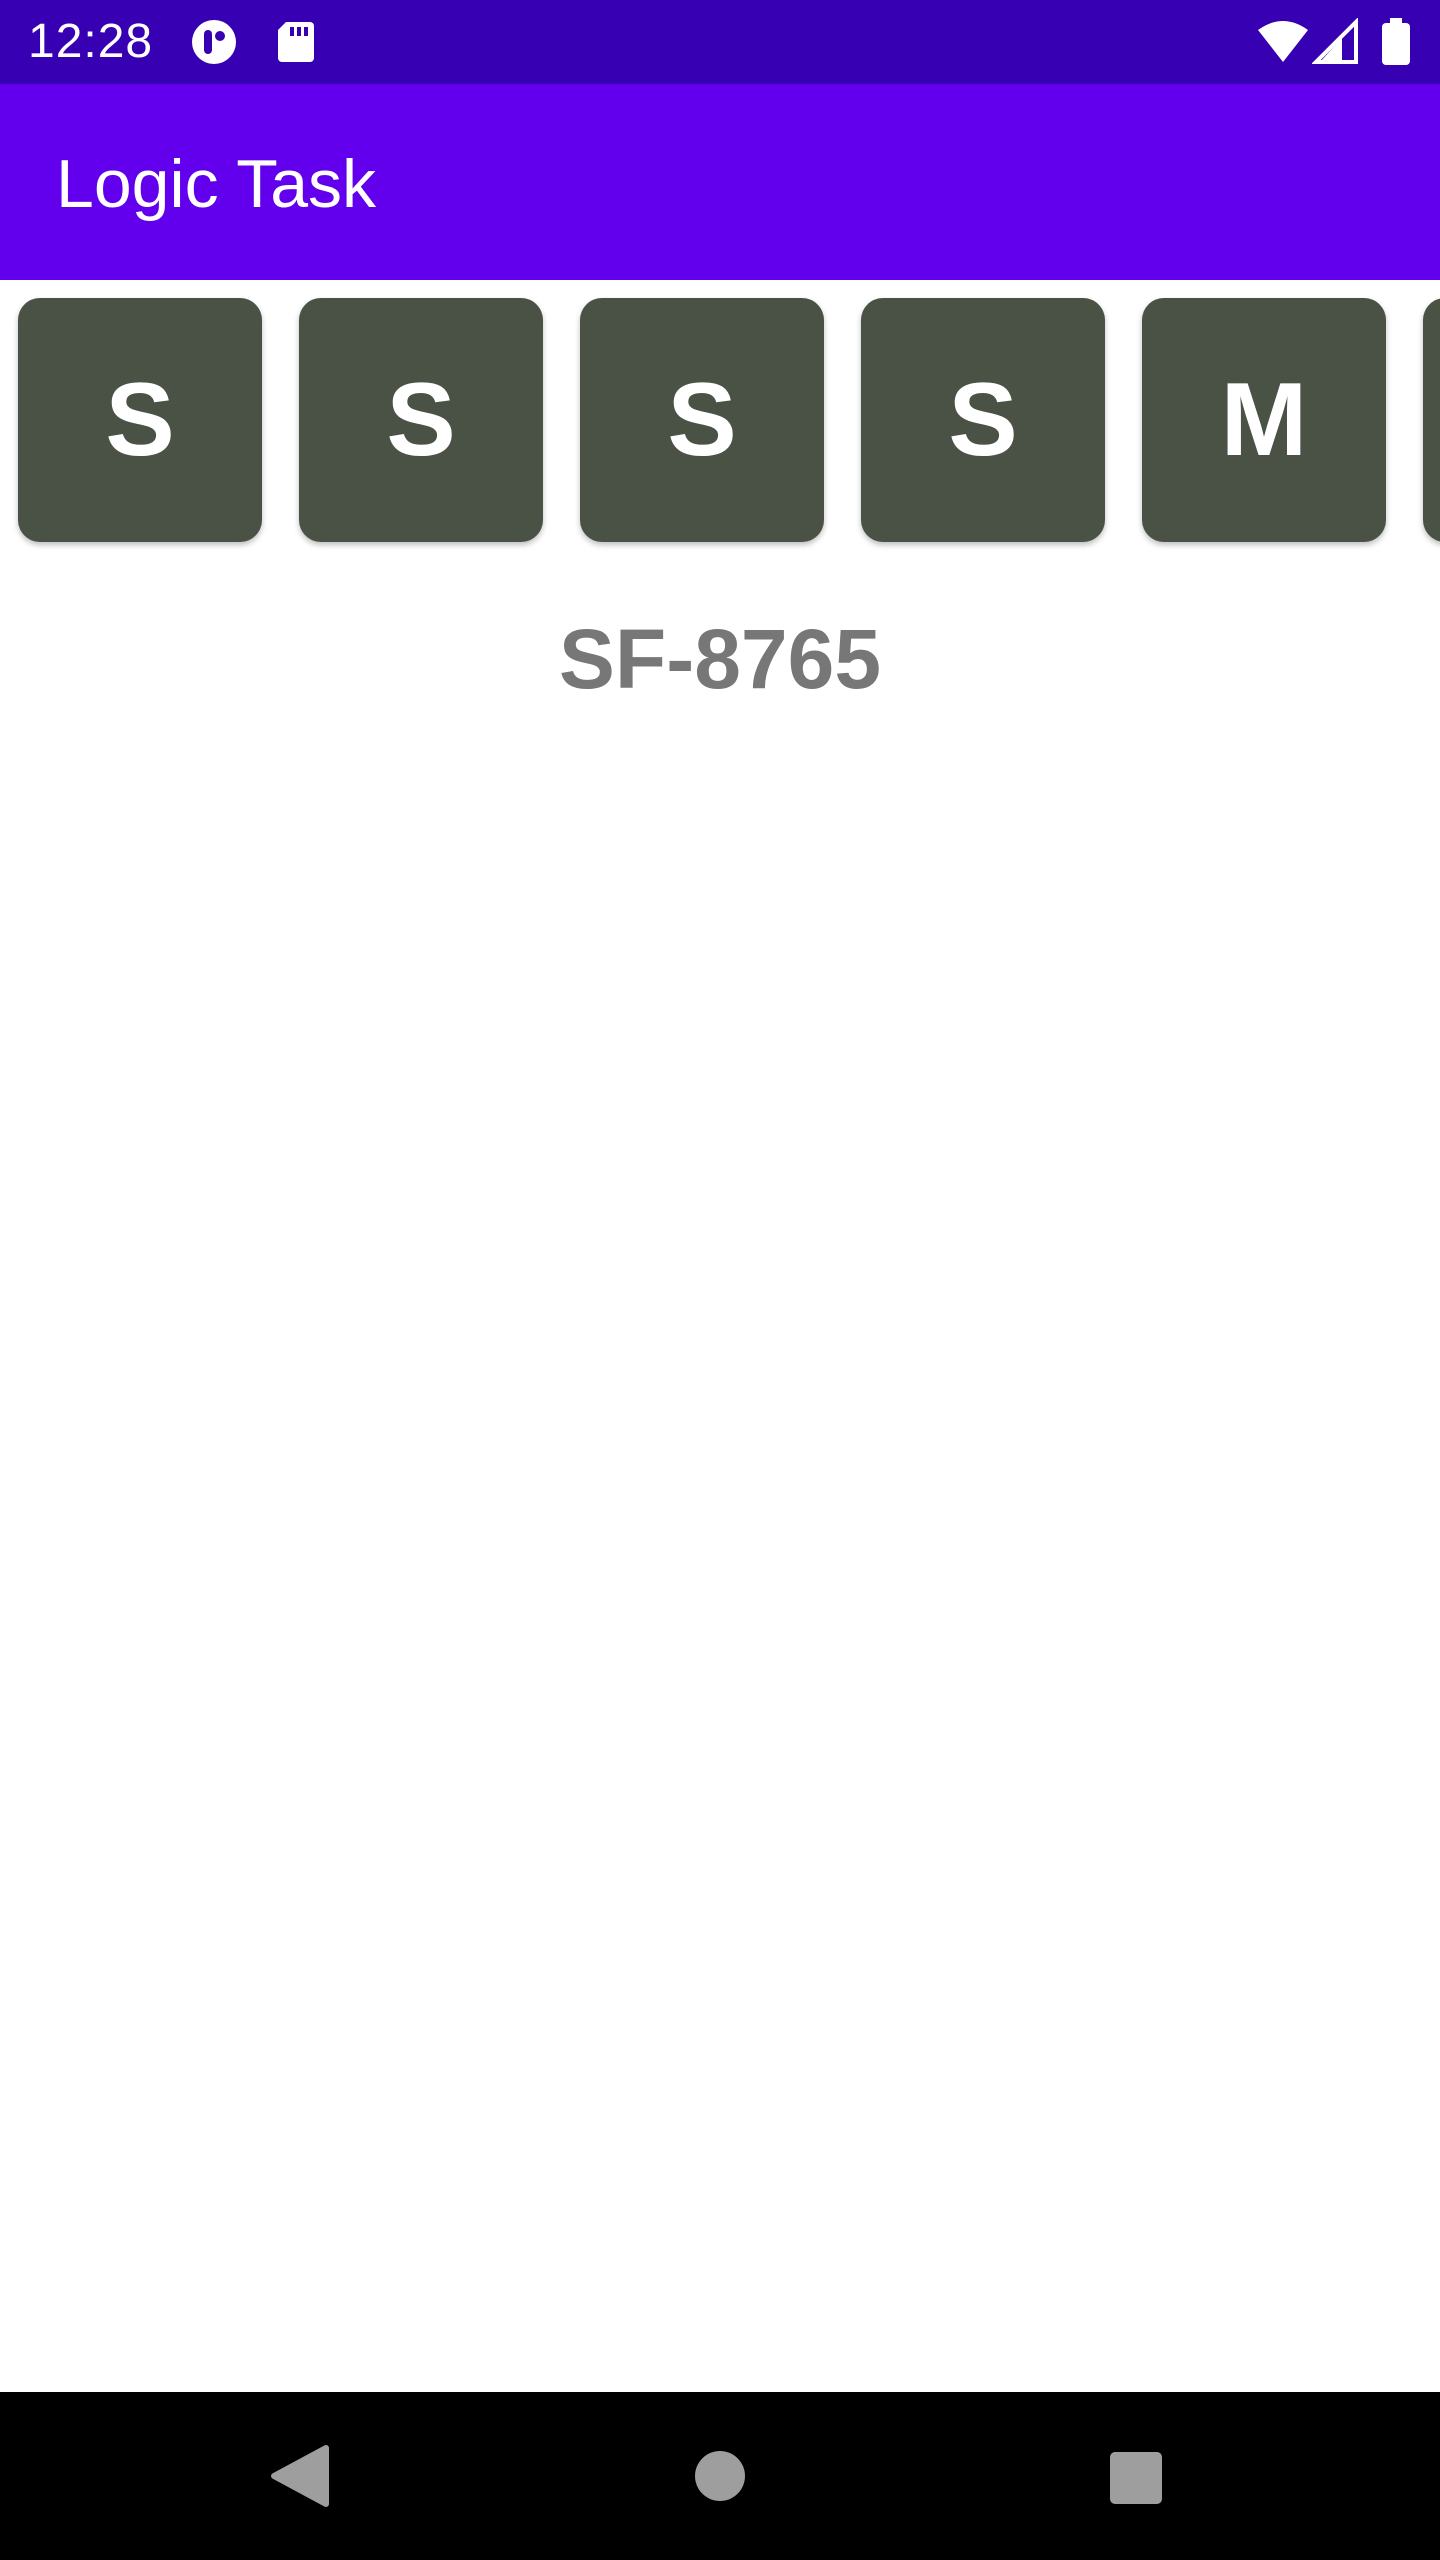  Describe the element at coordinates (216, 184) in the screenshot. I see `app-title: Logic Task` at that location.